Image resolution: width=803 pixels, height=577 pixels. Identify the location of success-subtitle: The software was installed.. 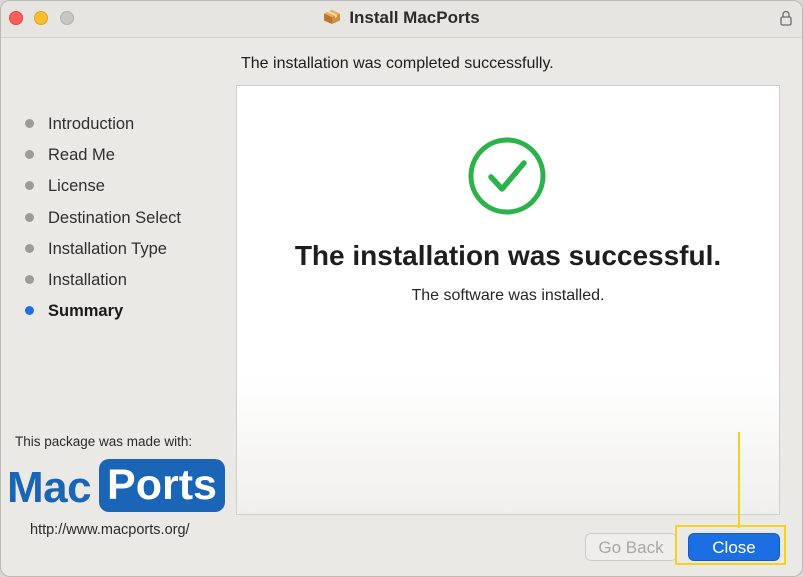
(508, 295).